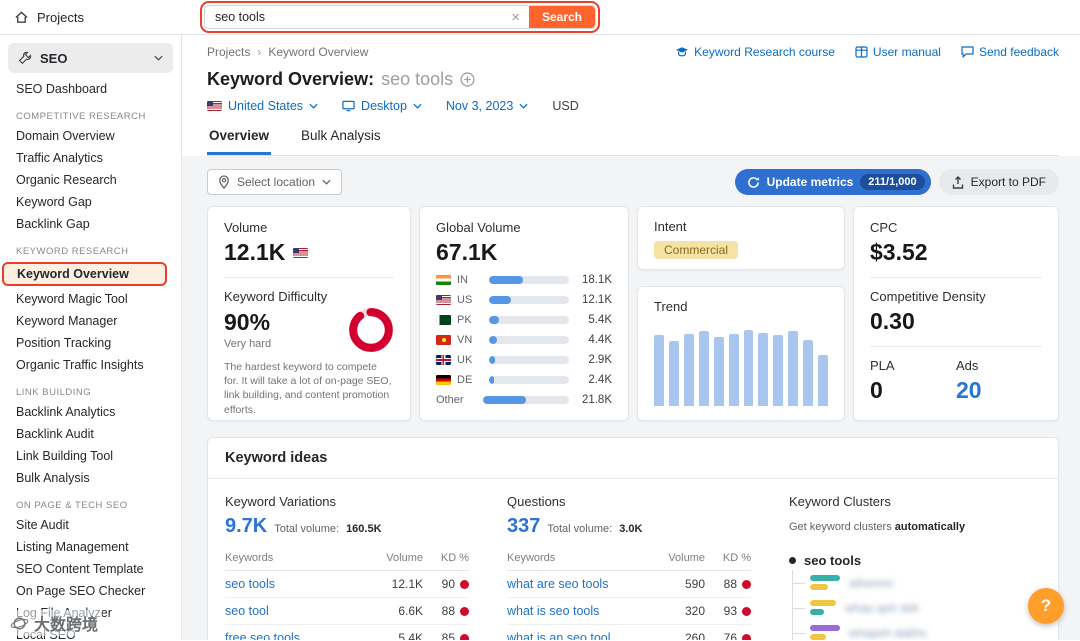 The image size is (1080, 641). I want to click on country-code: VN, so click(465, 340).